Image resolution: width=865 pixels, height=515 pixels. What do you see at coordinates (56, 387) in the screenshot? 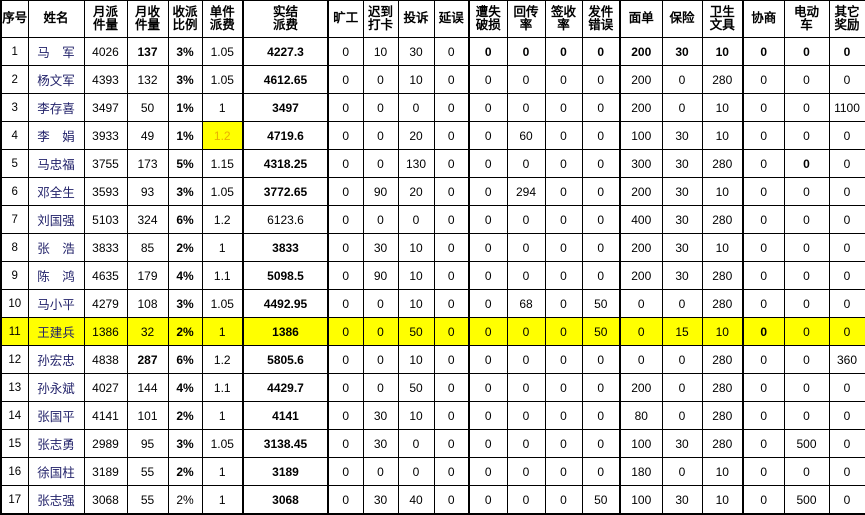
I see `cell-name: 孙永斌` at bounding box center [56, 387].